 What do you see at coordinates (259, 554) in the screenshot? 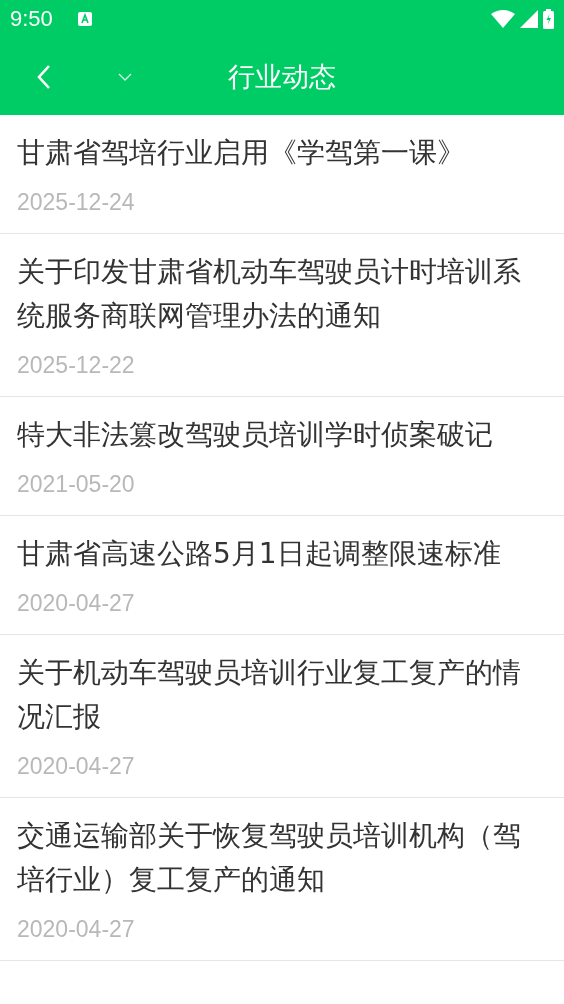
I see `article-title: 甘肃省高速公路5月1日起调整限速标准` at bounding box center [259, 554].